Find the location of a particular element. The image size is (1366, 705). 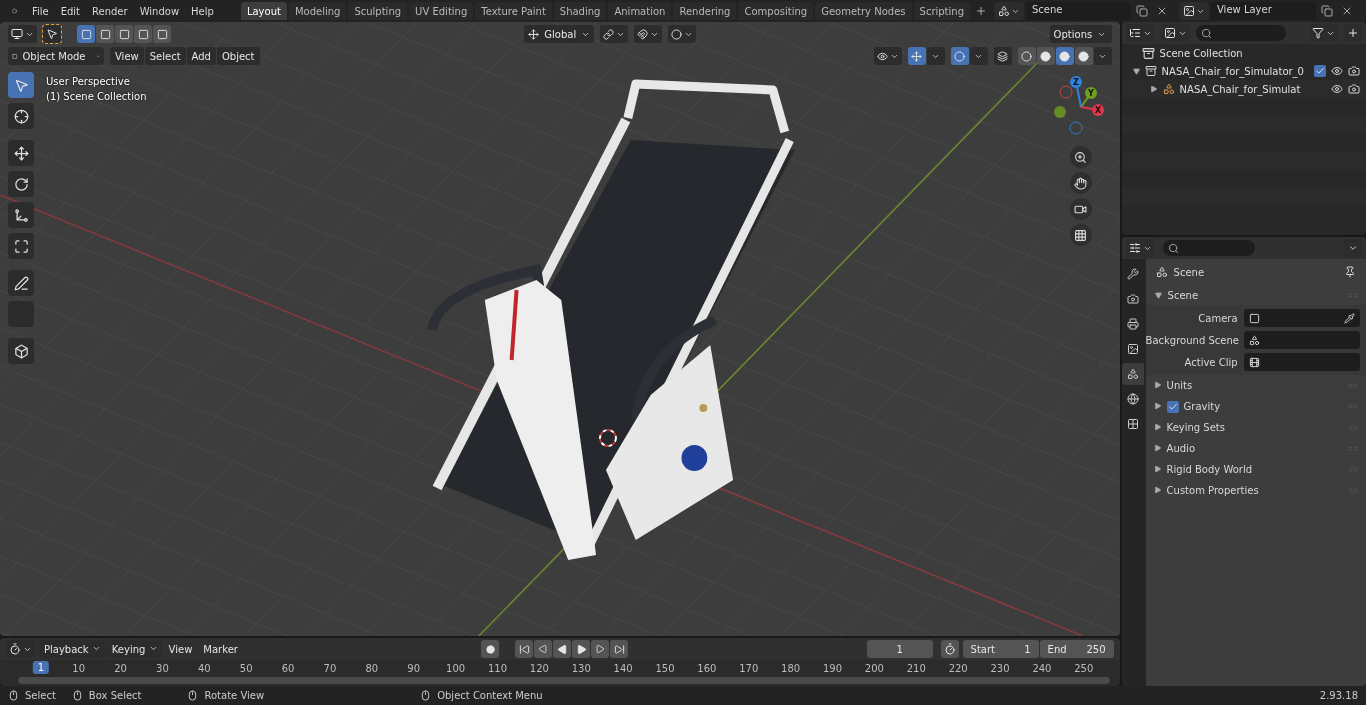

workspace-tab: Rendering is located at coordinates (705, 11).